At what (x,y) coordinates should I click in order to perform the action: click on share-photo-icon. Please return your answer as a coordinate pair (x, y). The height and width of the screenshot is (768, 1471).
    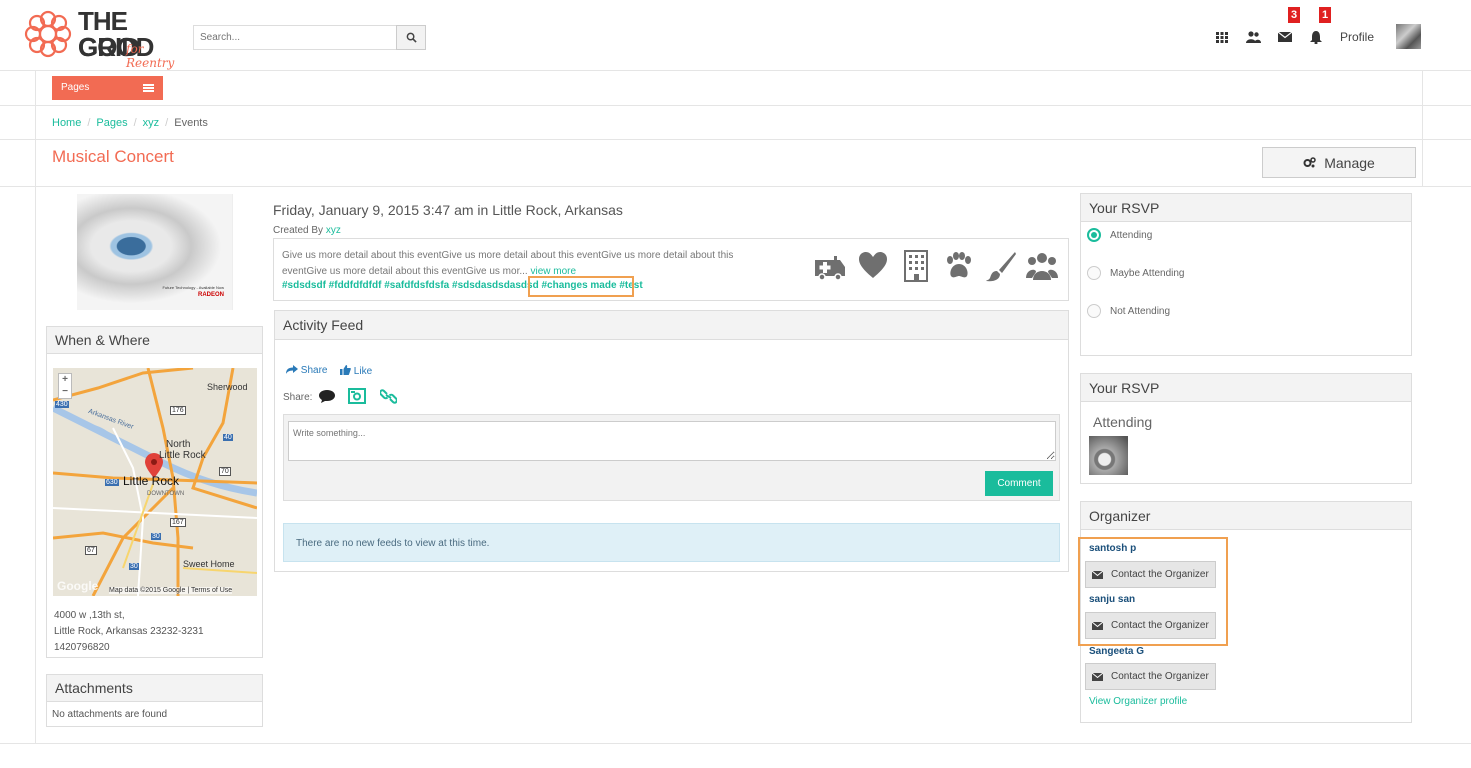
    Looking at the image, I should click on (357, 396).